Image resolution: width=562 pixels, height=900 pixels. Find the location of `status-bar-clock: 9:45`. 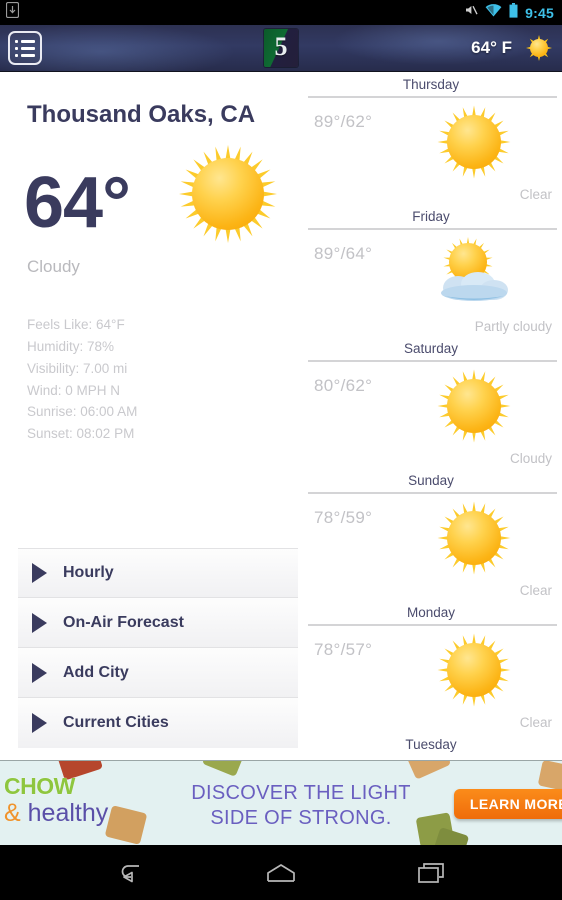

status-bar-clock: 9:45 is located at coordinates (539, 12).